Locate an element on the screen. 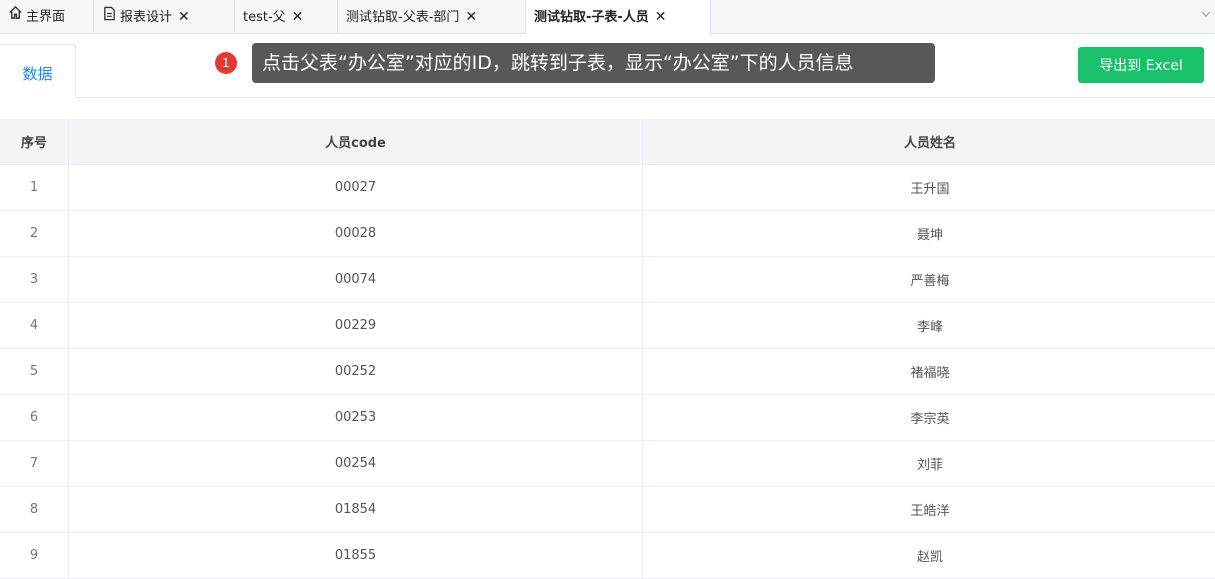  table-row: 5 00252 褚福晓 is located at coordinates (607, 372).